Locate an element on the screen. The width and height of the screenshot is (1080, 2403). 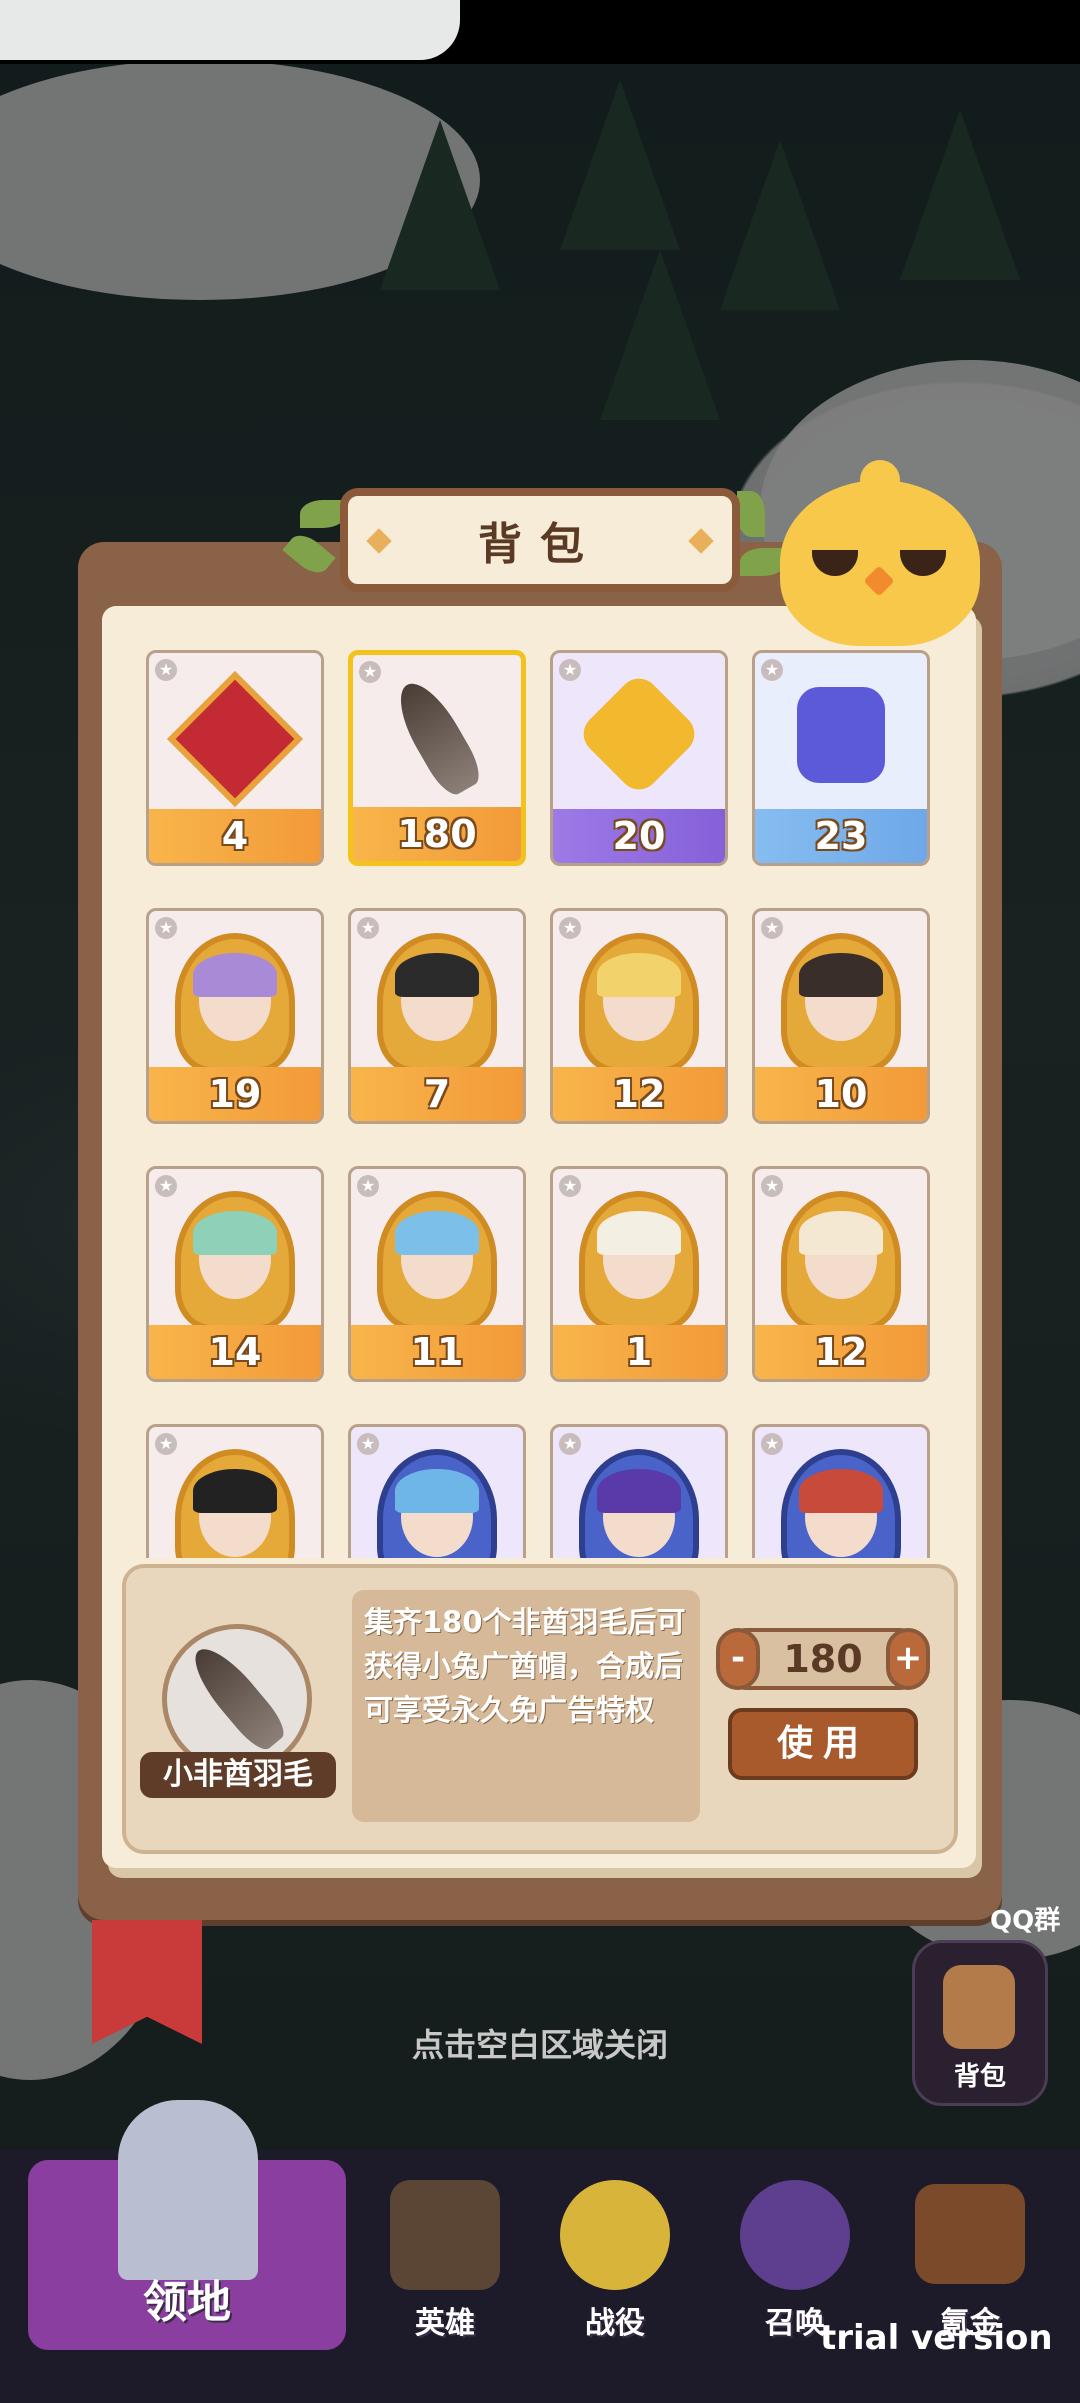
book-icon is located at coordinates (445, 2235).